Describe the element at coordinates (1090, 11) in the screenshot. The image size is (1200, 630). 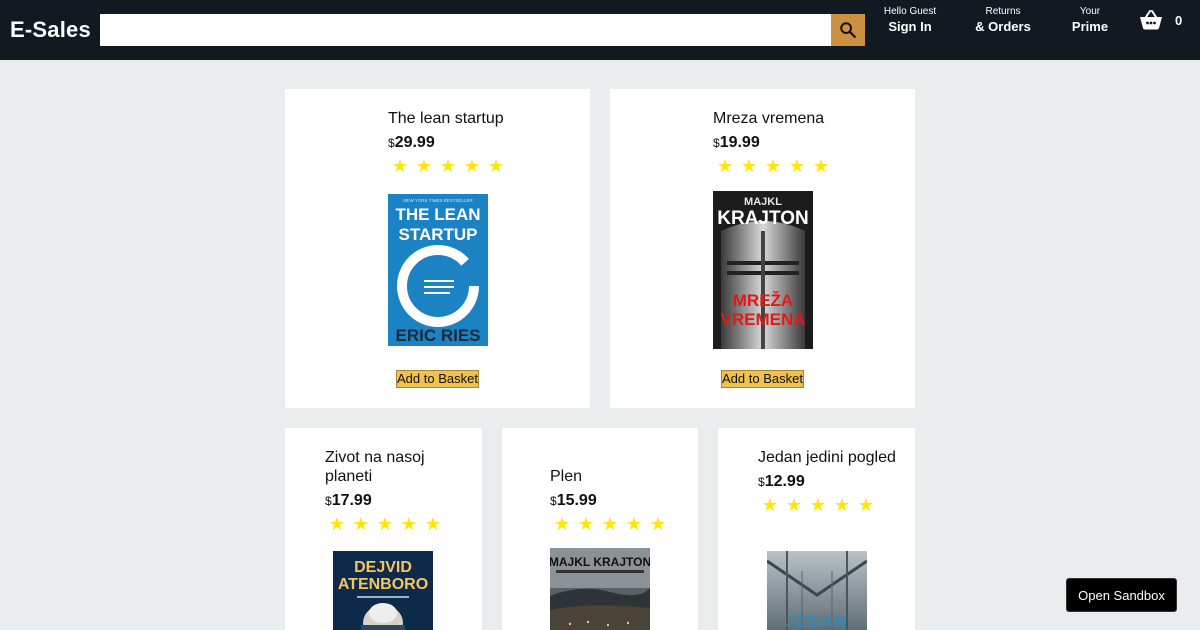
I see `prime-your-label: Your` at that location.